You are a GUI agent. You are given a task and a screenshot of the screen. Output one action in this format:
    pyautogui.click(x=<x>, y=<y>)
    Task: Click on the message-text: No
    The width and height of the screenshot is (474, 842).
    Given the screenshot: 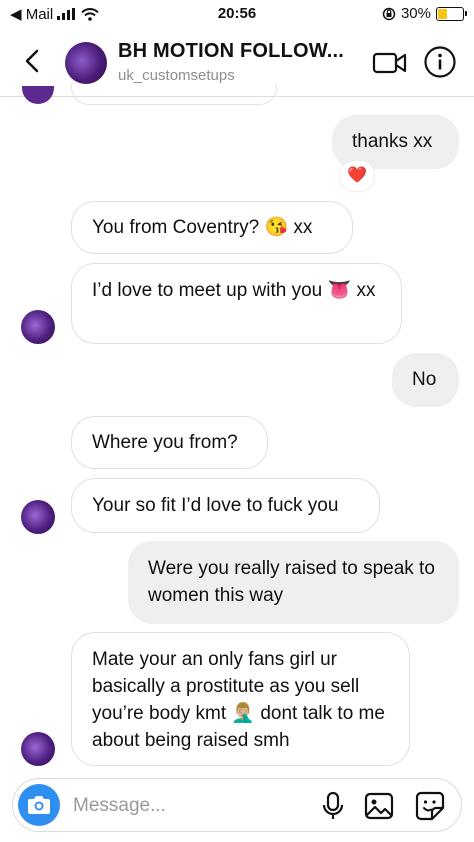 What is the action you would take?
    pyautogui.click(x=424, y=379)
    